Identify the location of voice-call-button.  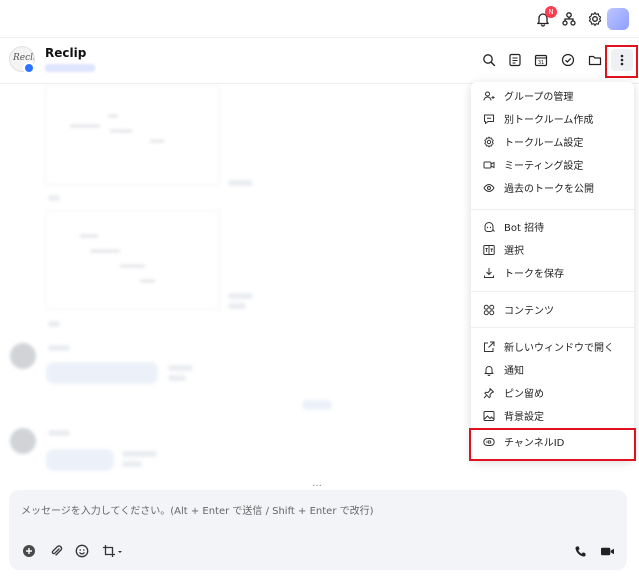
(580, 551).